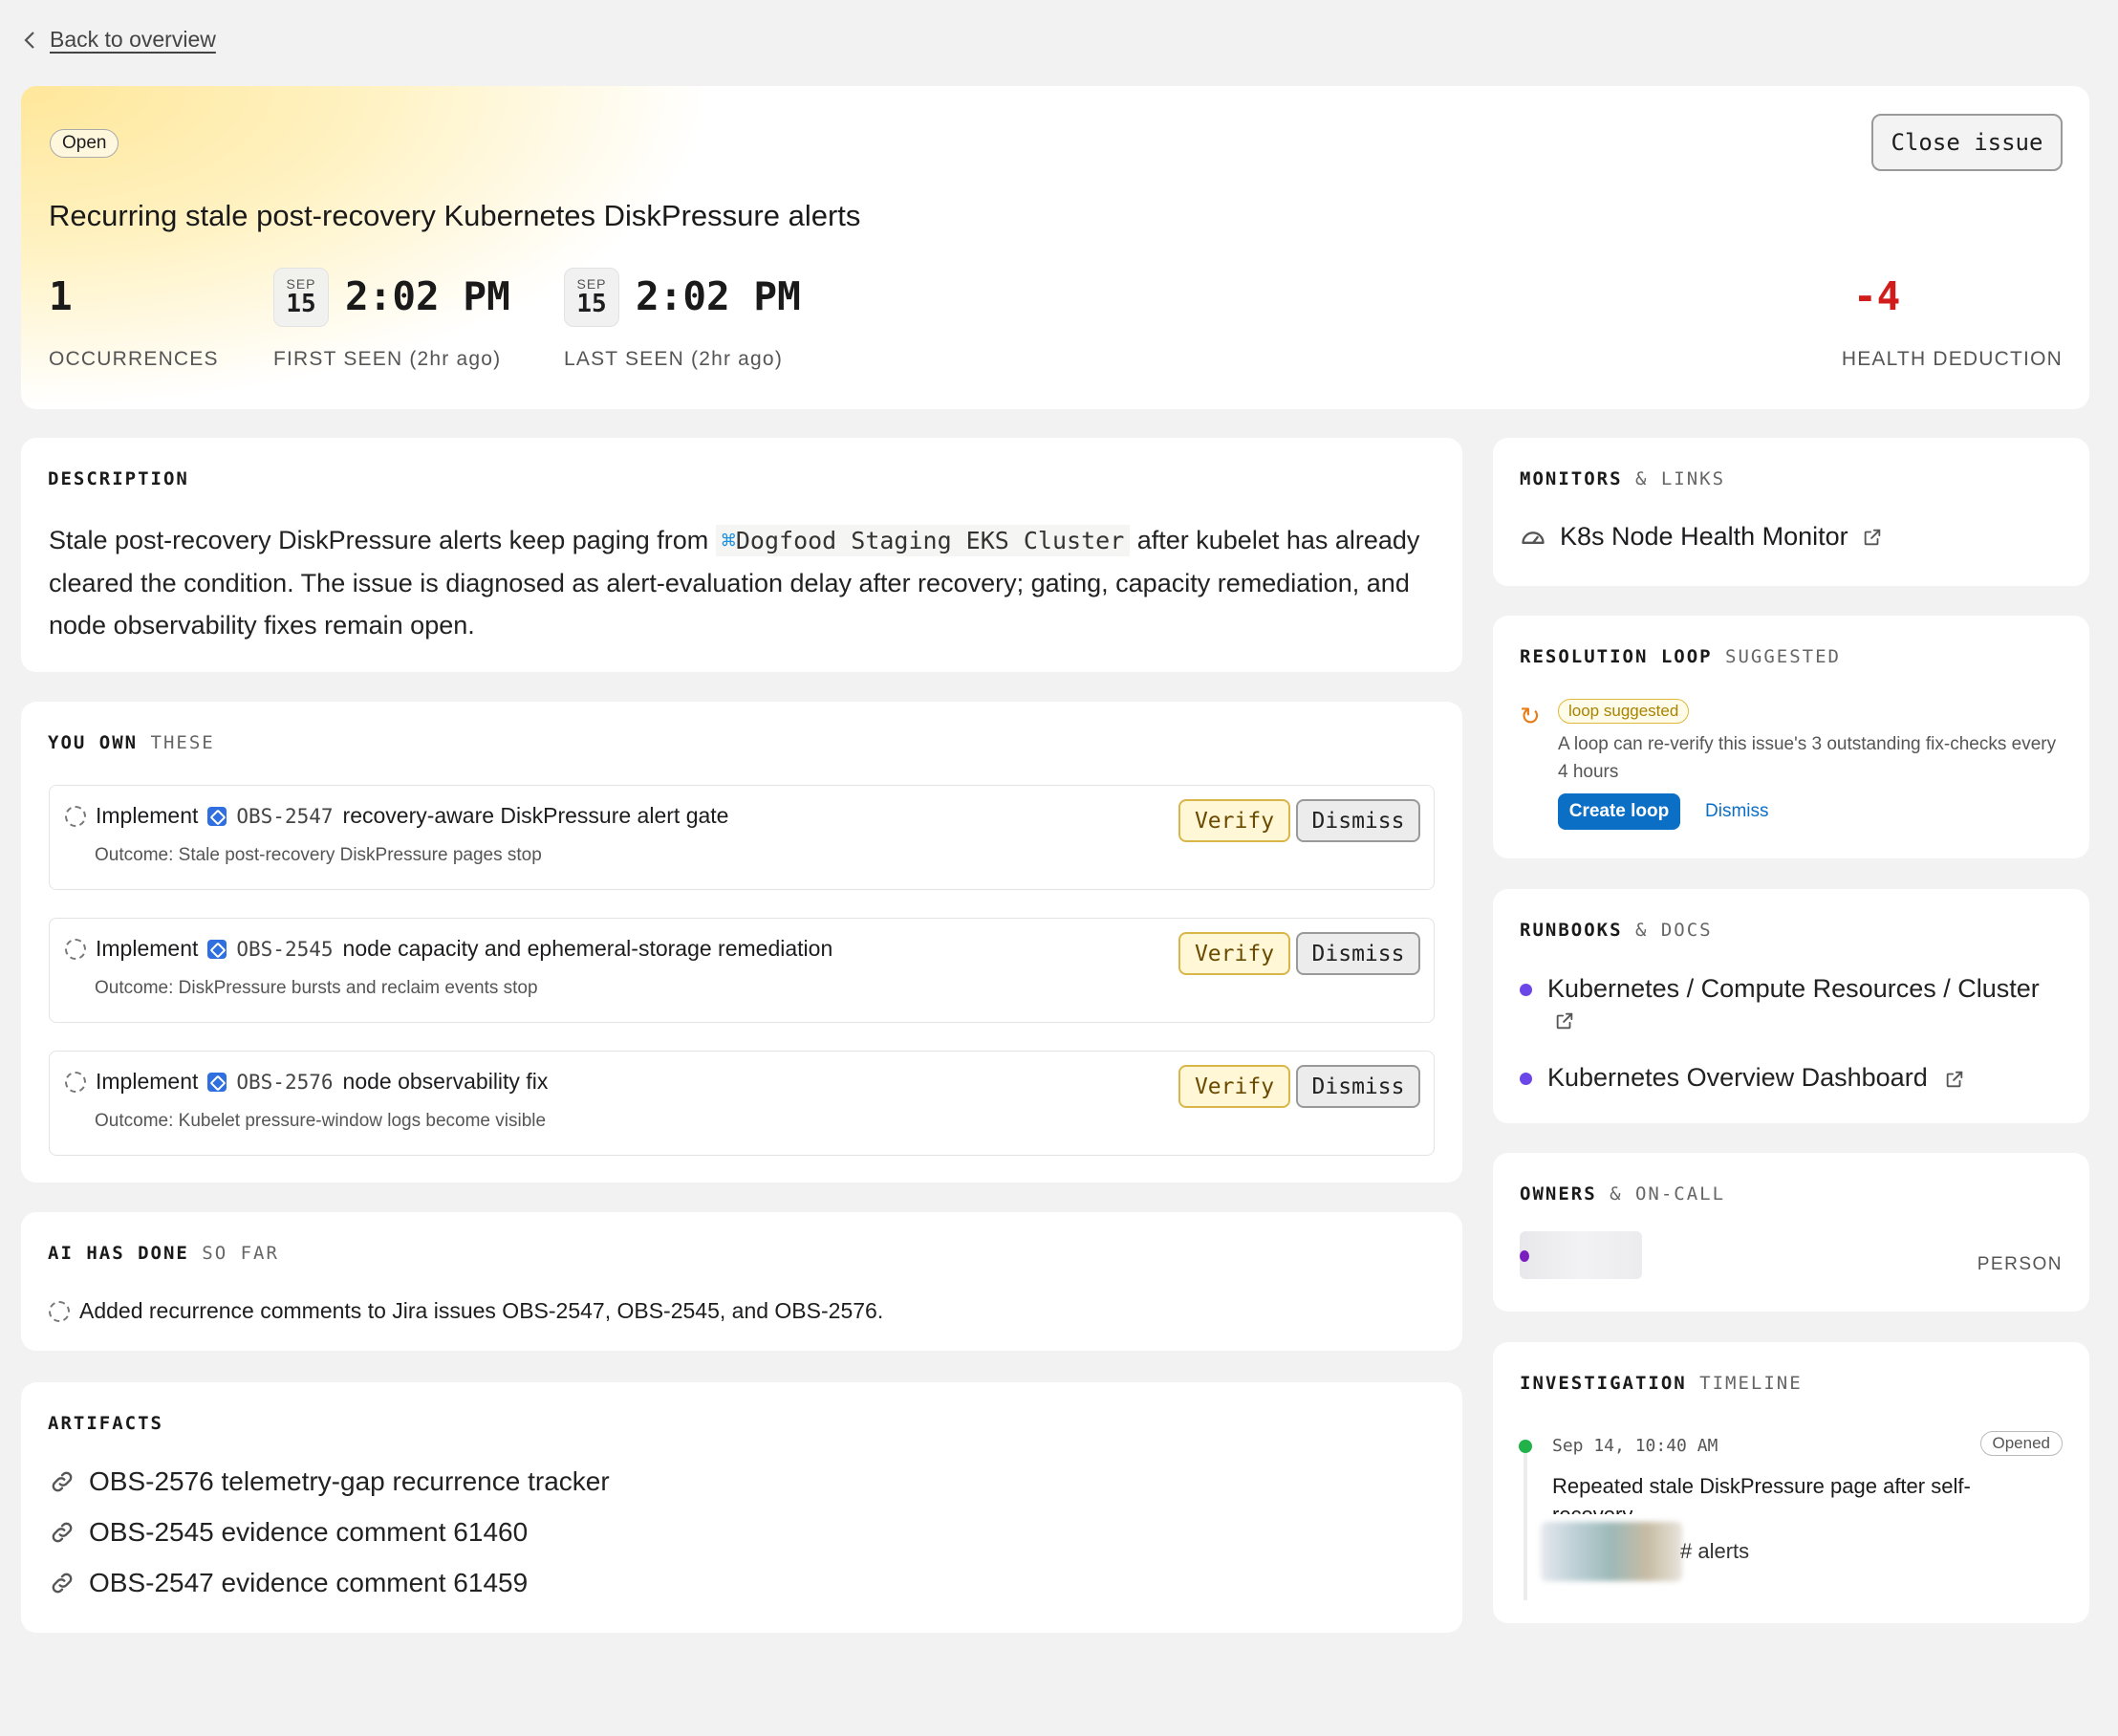  What do you see at coordinates (1952, 359) in the screenshot?
I see `health-deduction-label: HEALTH DEDUCTION` at bounding box center [1952, 359].